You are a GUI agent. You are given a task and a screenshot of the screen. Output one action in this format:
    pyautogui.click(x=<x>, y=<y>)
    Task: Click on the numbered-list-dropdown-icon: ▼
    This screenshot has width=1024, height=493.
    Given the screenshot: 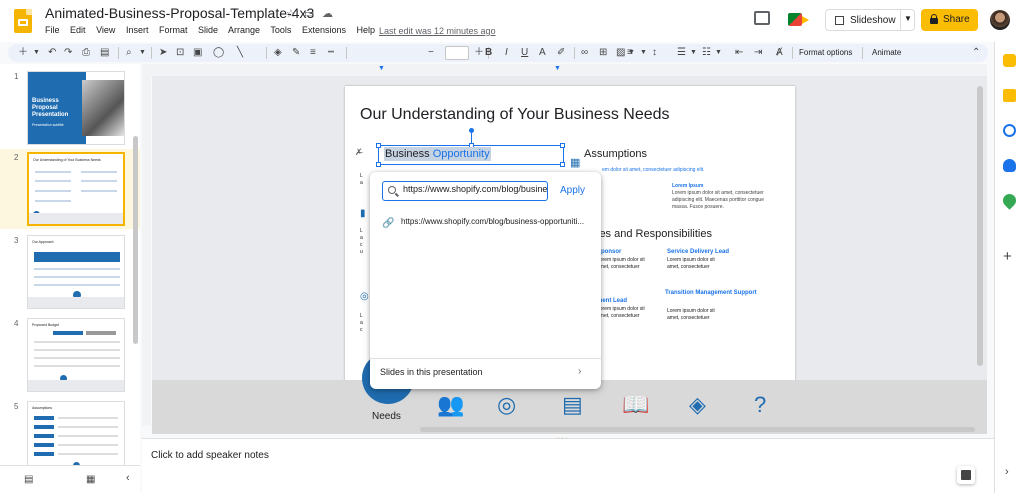 What is the action you would take?
    pyautogui.click(x=718, y=53)
    